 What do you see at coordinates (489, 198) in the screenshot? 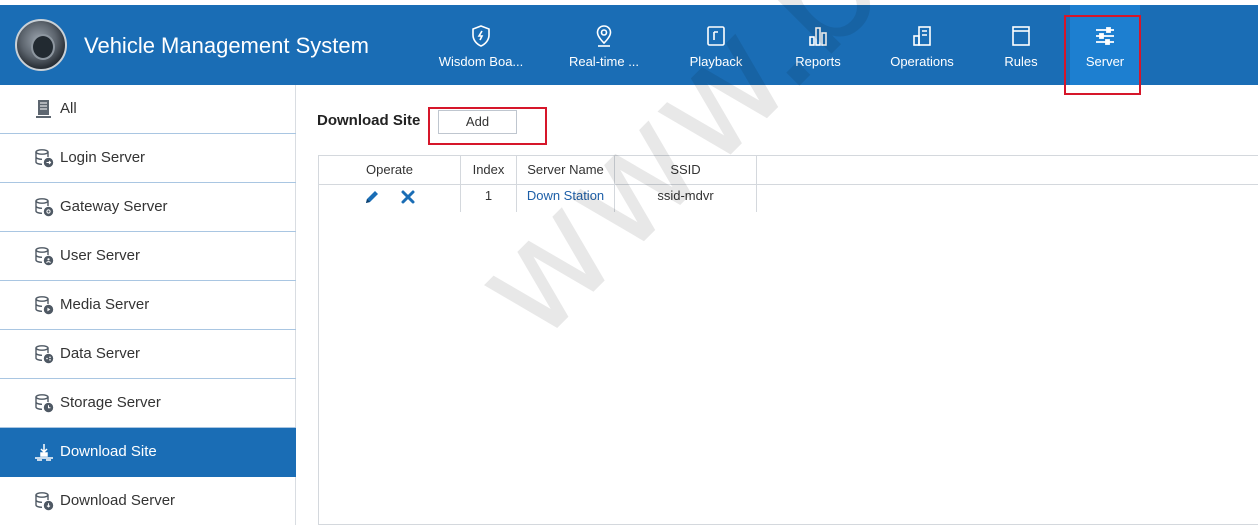
I see `index-cell: 1` at bounding box center [489, 198].